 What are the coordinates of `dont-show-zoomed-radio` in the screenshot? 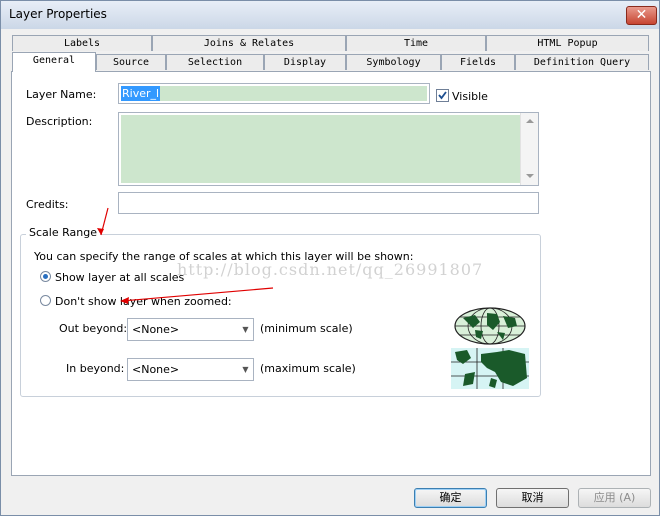 It's located at (45, 300).